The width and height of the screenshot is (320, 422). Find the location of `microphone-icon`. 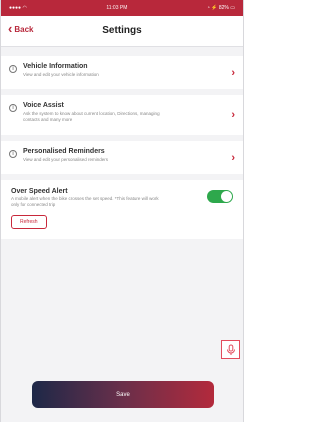

microphone-icon is located at coordinates (230, 349).